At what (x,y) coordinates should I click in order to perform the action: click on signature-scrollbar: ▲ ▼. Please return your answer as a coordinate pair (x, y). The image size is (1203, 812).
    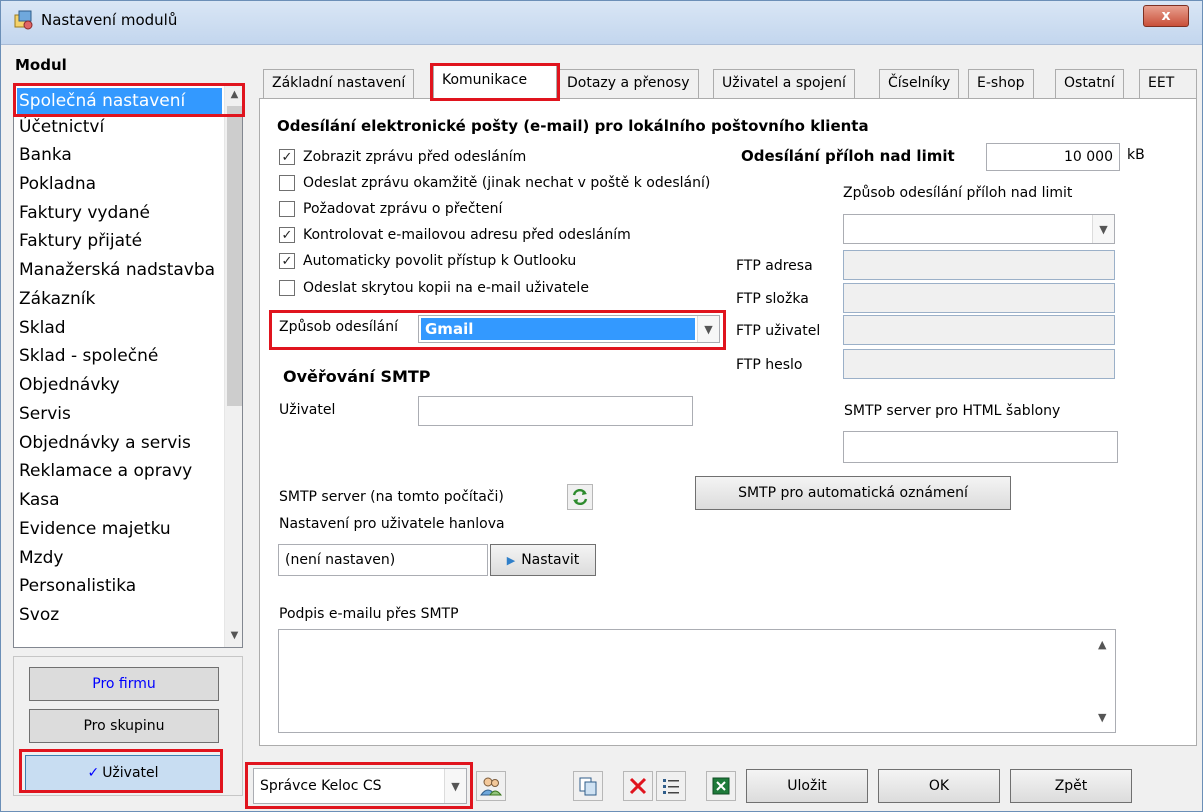
    Looking at the image, I should click on (1104, 681).